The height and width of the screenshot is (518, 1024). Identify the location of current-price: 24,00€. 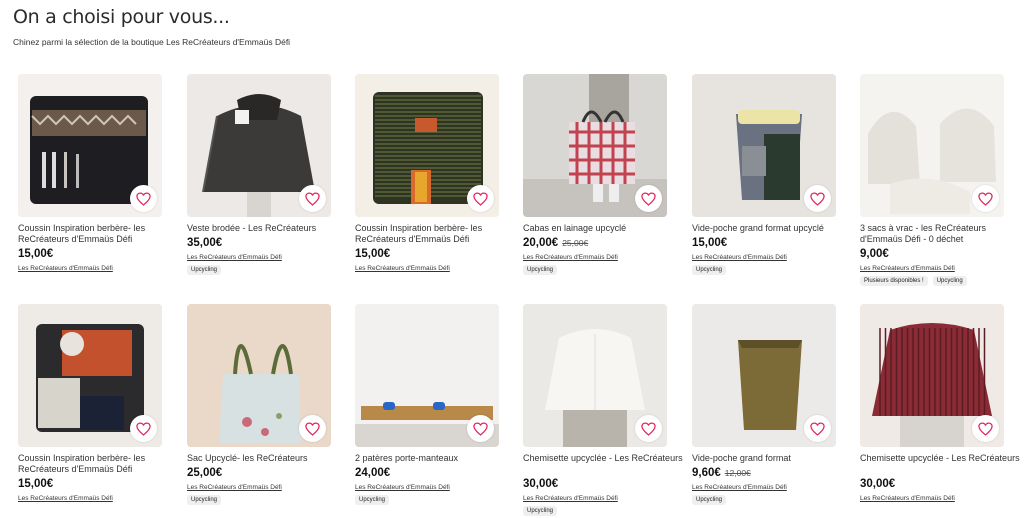
(373, 473).